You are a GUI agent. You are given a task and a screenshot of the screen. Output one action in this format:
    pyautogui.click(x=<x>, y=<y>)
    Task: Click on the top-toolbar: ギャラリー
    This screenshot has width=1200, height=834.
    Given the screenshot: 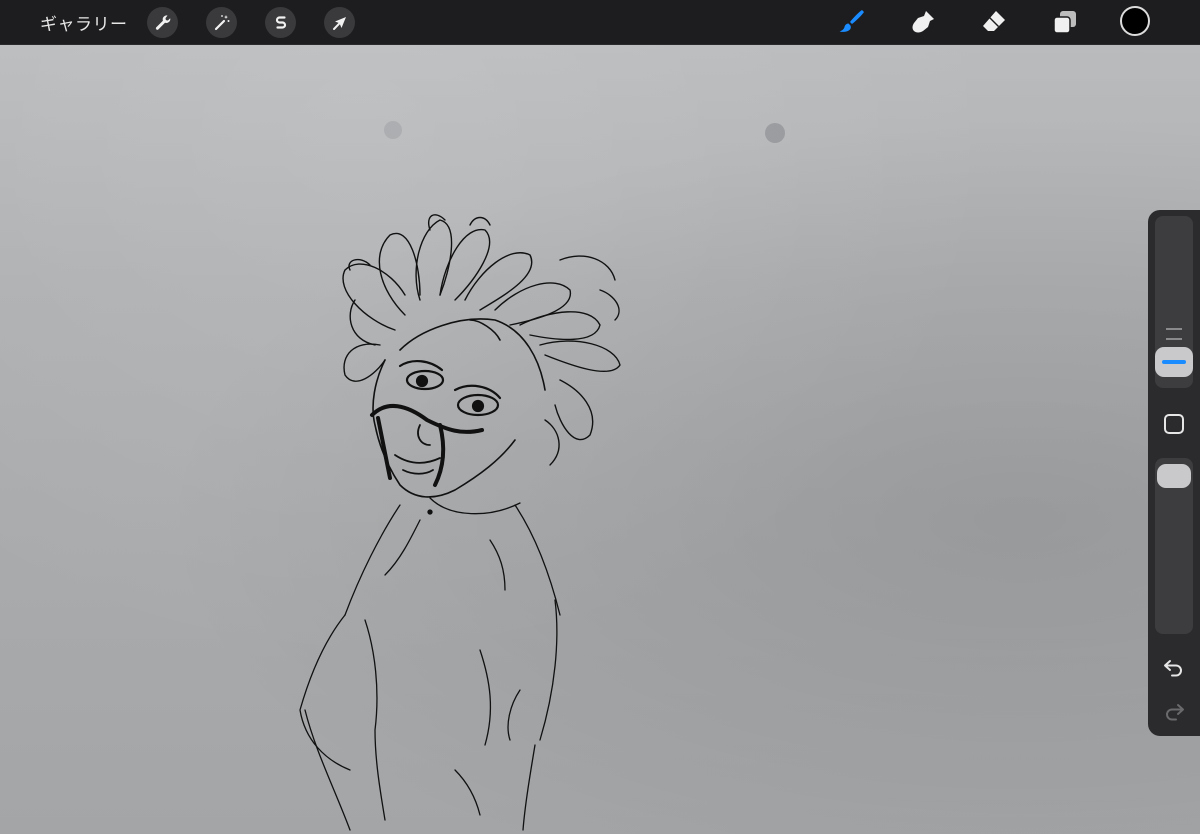 What is the action you would take?
    pyautogui.click(x=600, y=22)
    